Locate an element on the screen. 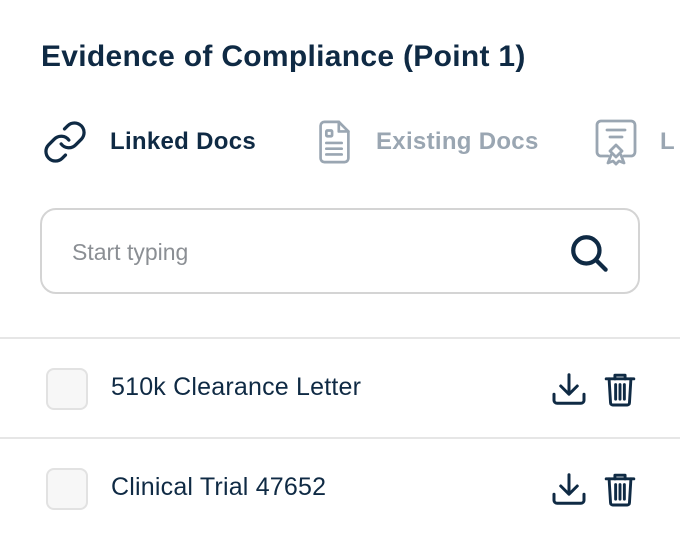 The image size is (680, 540). search-input is located at coordinates (312, 252).